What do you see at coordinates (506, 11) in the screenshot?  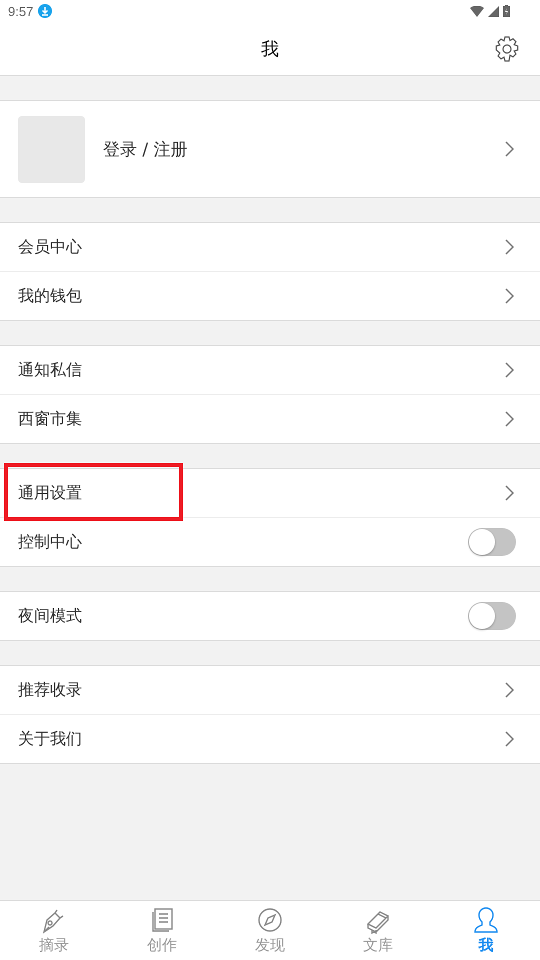 I see `battery-icon` at bounding box center [506, 11].